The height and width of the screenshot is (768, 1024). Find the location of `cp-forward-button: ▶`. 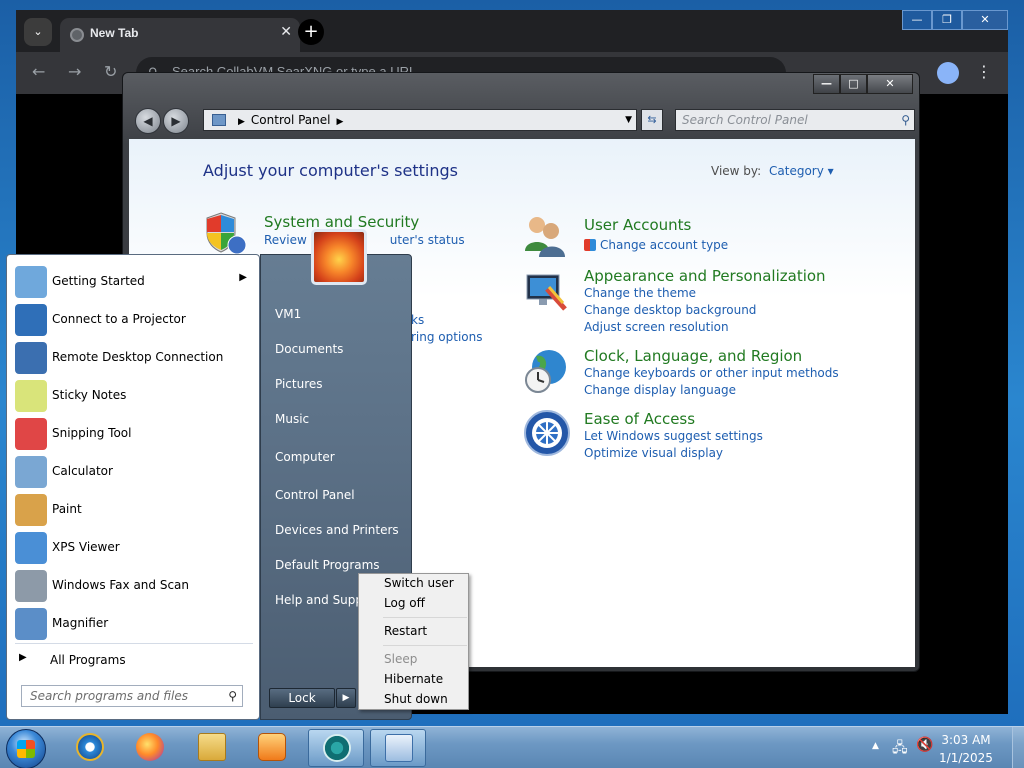

cp-forward-button: ▶ is located at coordinates (176, 121).